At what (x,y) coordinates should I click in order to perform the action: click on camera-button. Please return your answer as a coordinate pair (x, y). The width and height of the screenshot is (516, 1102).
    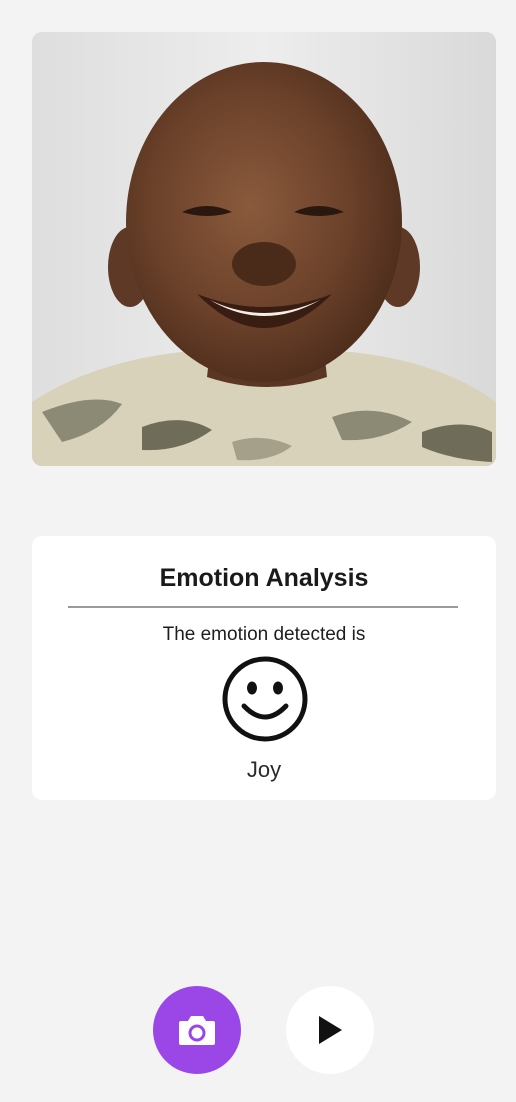
    Looking at the image, I should click on (197, 1030).